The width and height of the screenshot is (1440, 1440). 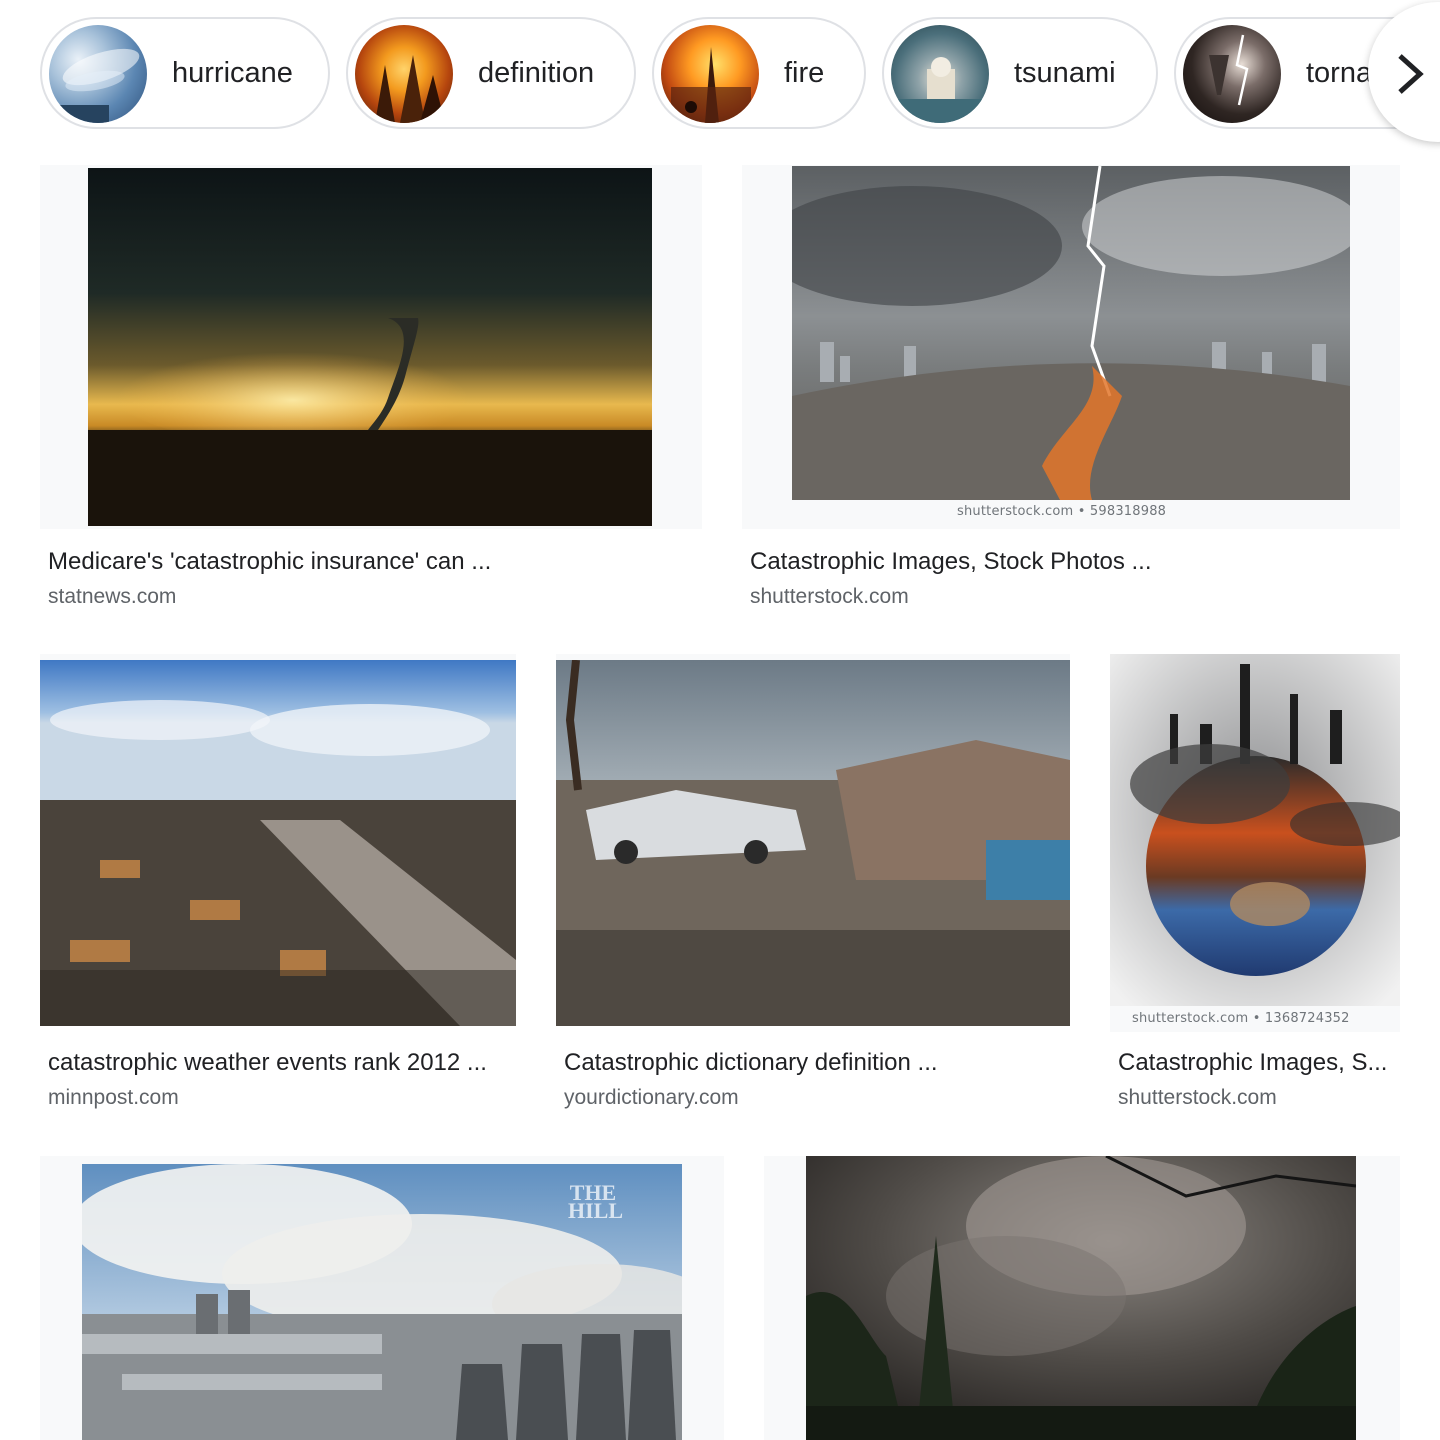 What do you see at coordinates (1411, 74) in the screenshot?
I see `chevron-right-icon` at bounding box center [1411, 74].